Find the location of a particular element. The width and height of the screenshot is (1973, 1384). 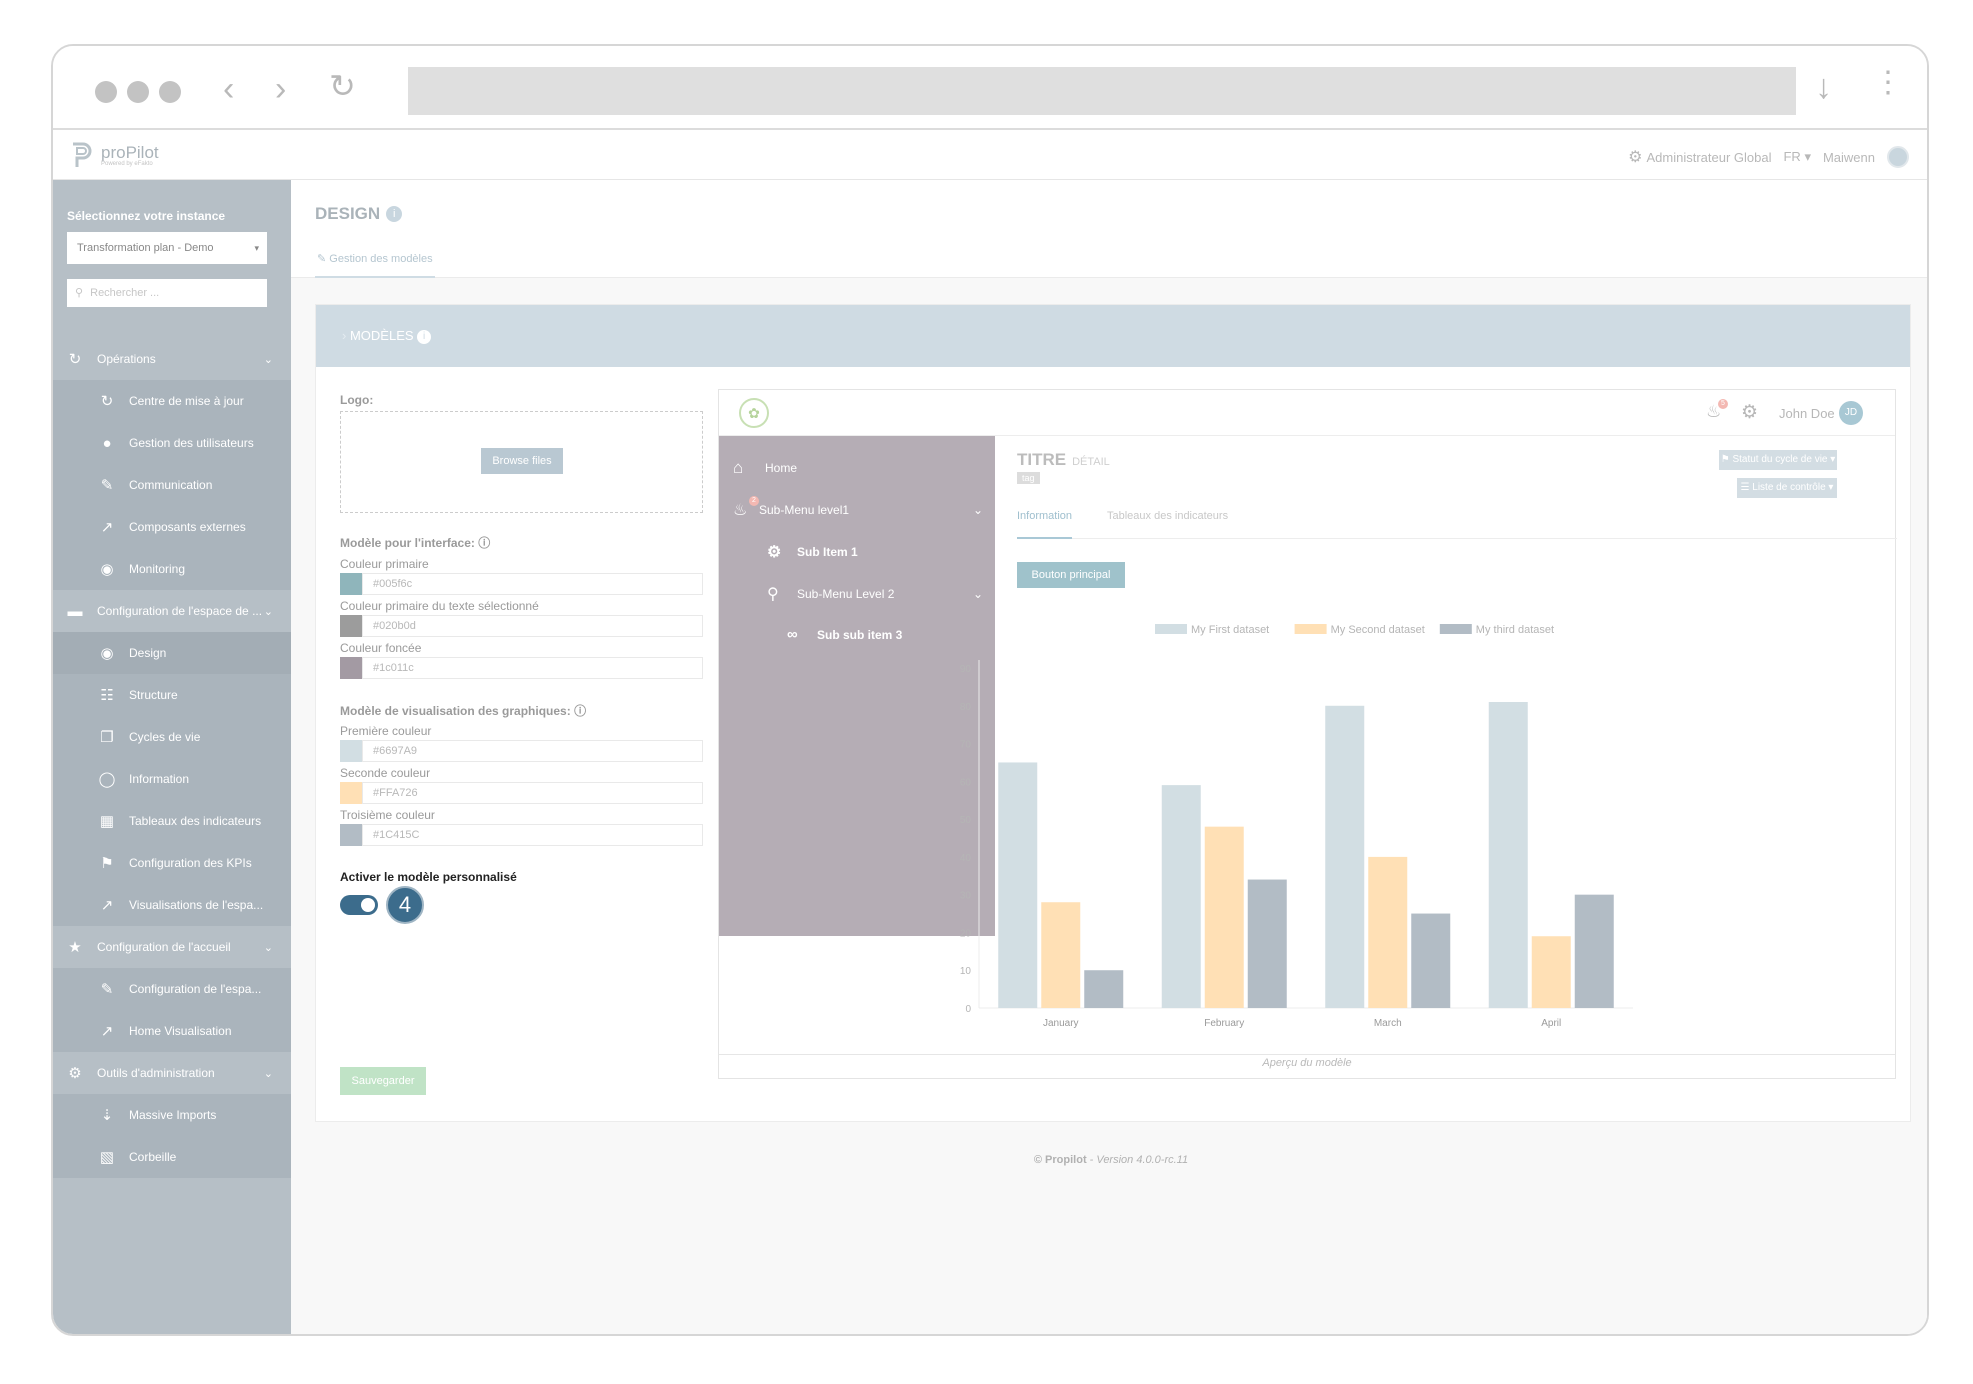

info-icon: i is located at coordinates (394, 214).